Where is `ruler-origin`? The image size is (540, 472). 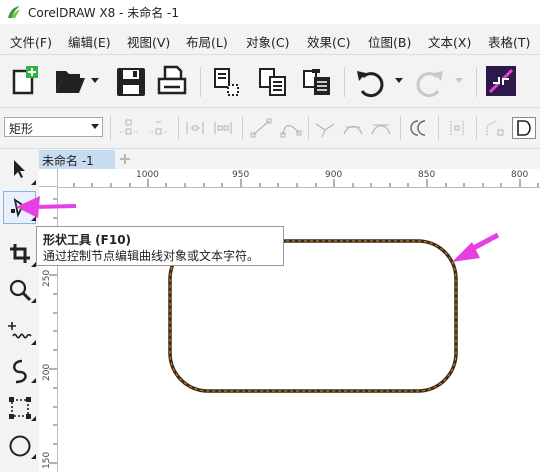
ruler-origin is located at coordinates (48, 178).